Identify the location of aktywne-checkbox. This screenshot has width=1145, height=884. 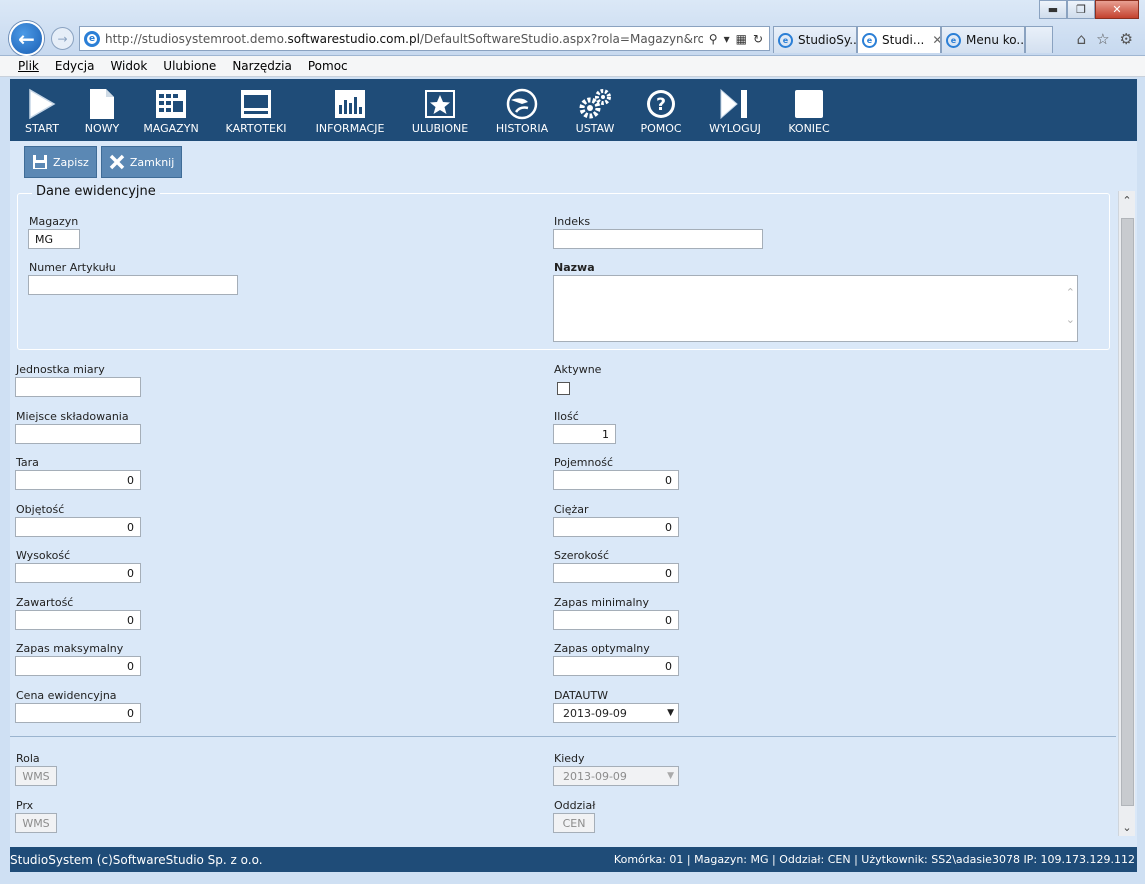
(563, 388).